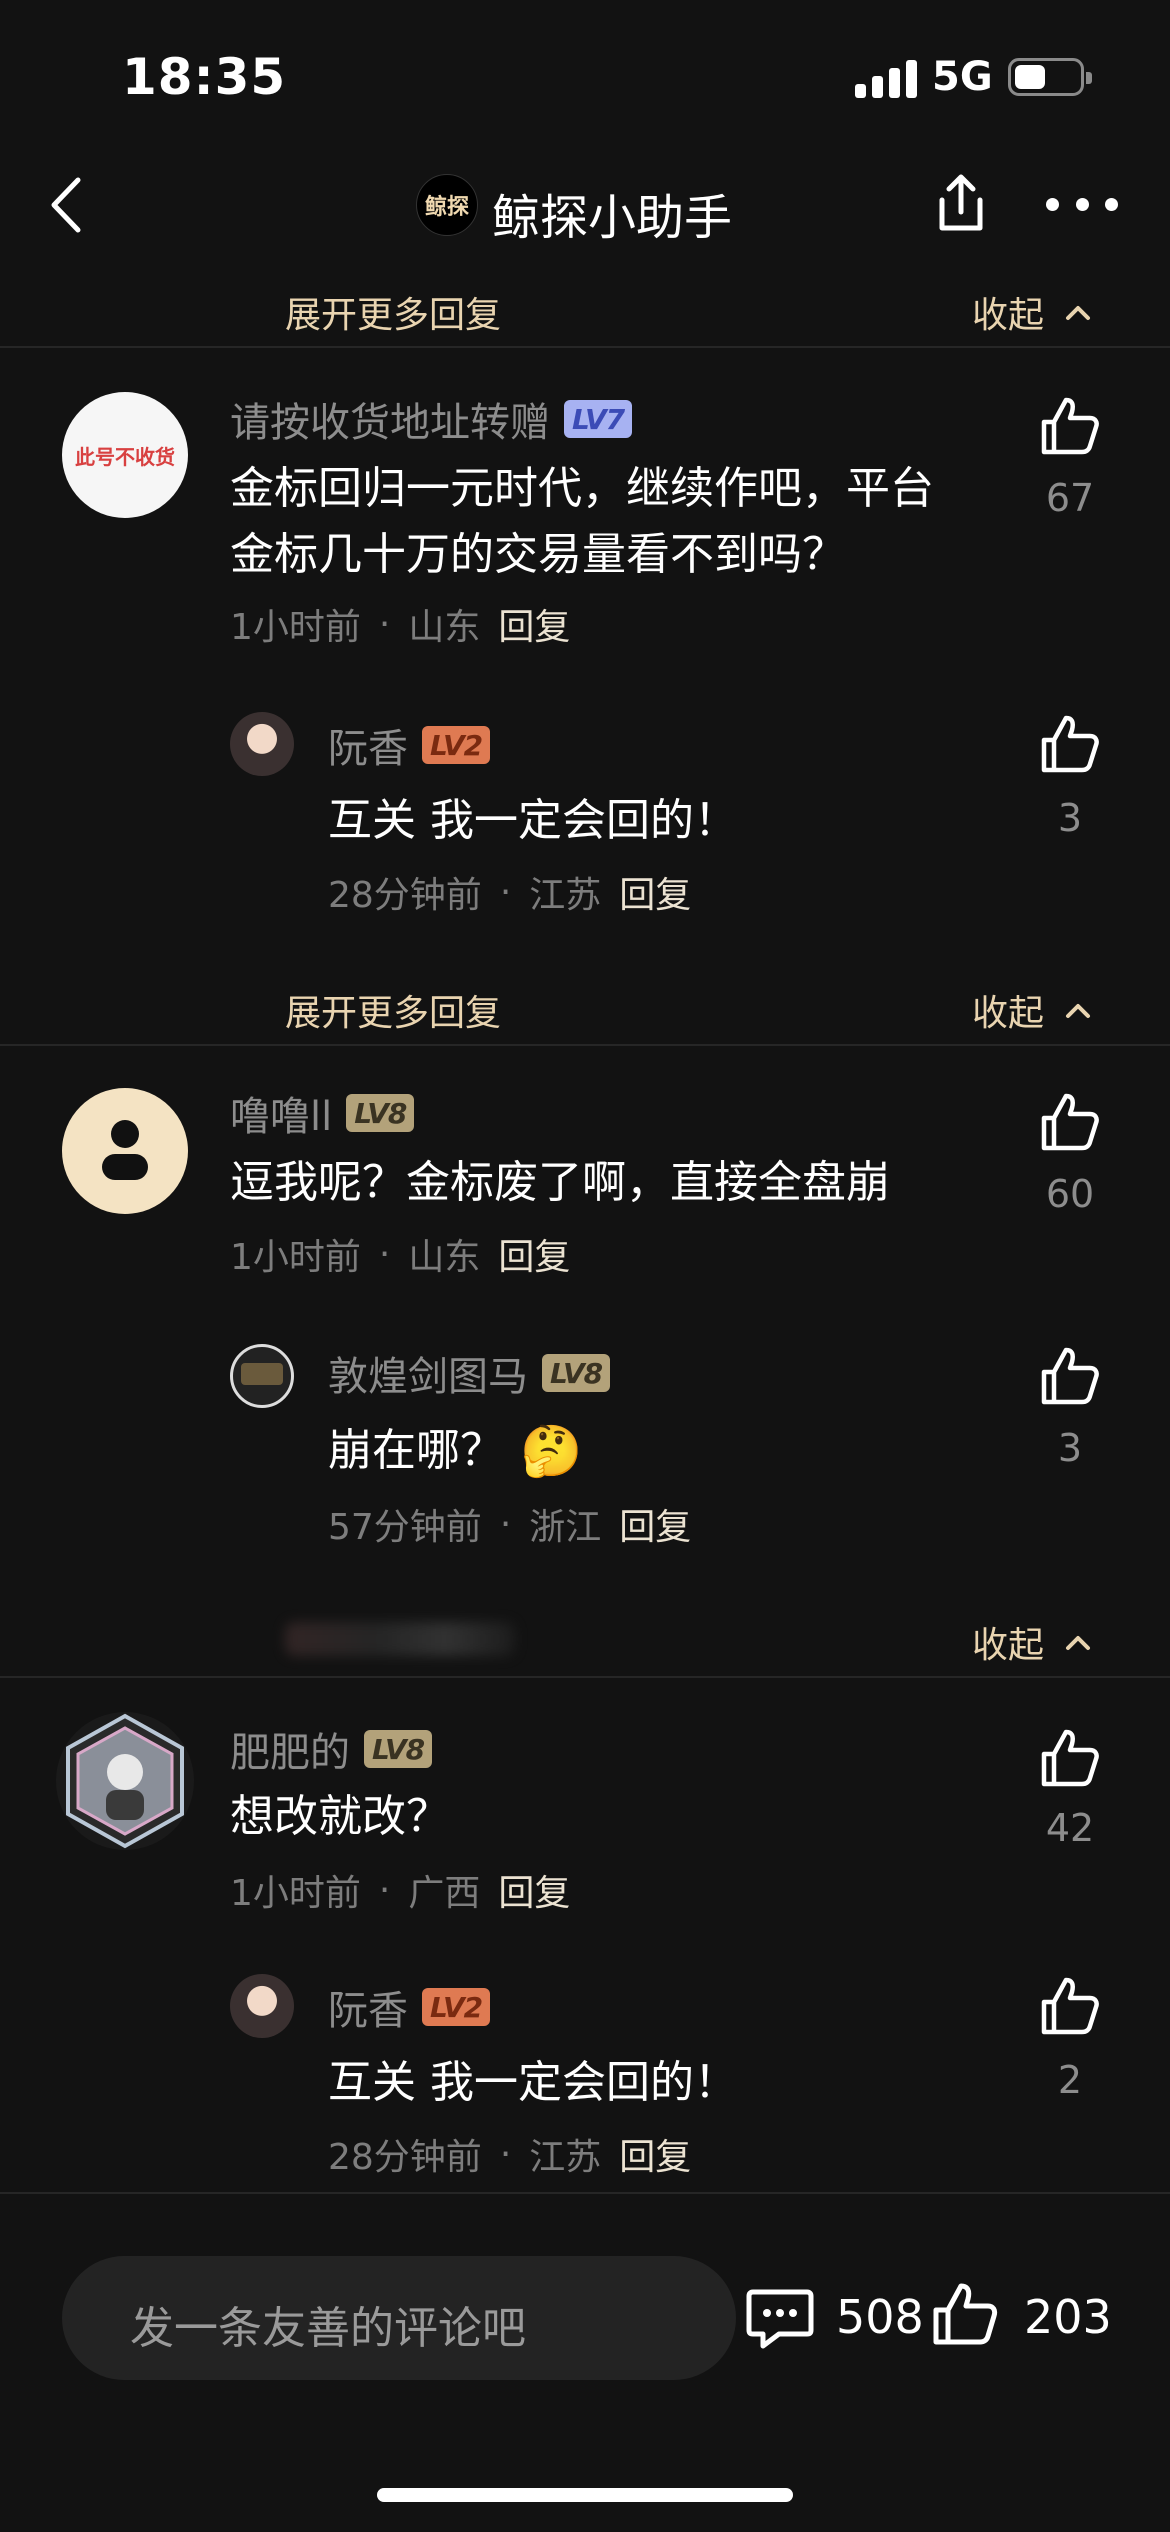 The height and width of the screenshot is (2532, 1170). What do you see at coordinates (560, 1182) in the screenshot?
I see `comment-text: 逗我呢？金标废了啊，直接全盘崩` at bounding box center [560, 1182].